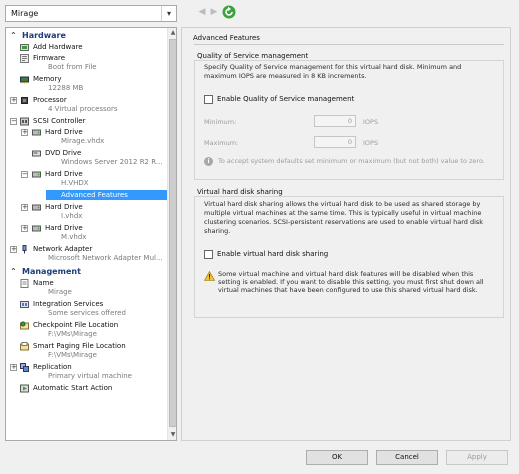 This screenshot has width=519, height=474. I want to click on management-section-header: ⌃ Management, so click(86, 271).